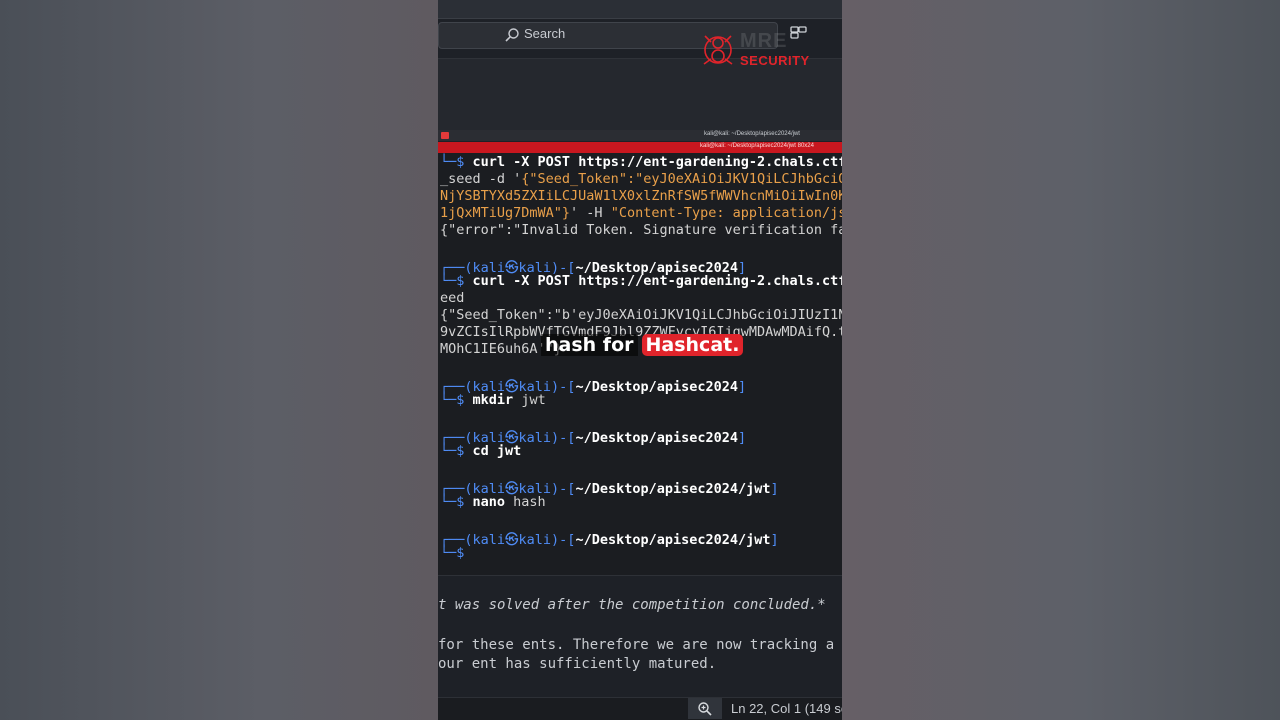 The image size is (1280, 720). Describe the element at coordinates (545, 33) in the screenshot. I see `search-label: Search` at that location.